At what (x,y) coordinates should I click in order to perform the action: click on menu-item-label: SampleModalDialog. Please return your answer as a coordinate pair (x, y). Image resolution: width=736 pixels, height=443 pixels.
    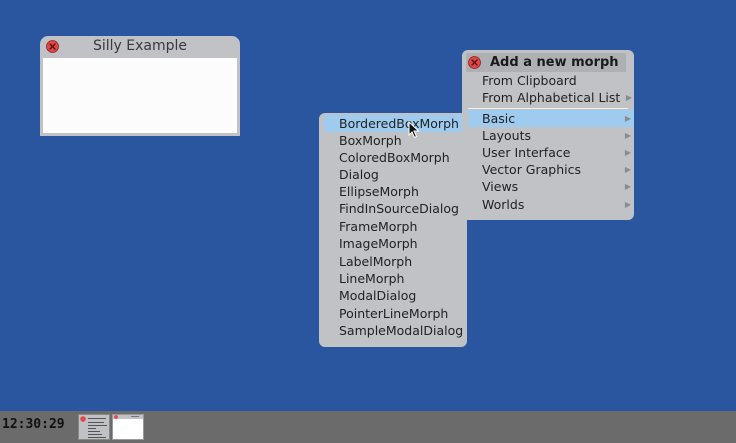
    Looking at the image, I should click on (401, 330).